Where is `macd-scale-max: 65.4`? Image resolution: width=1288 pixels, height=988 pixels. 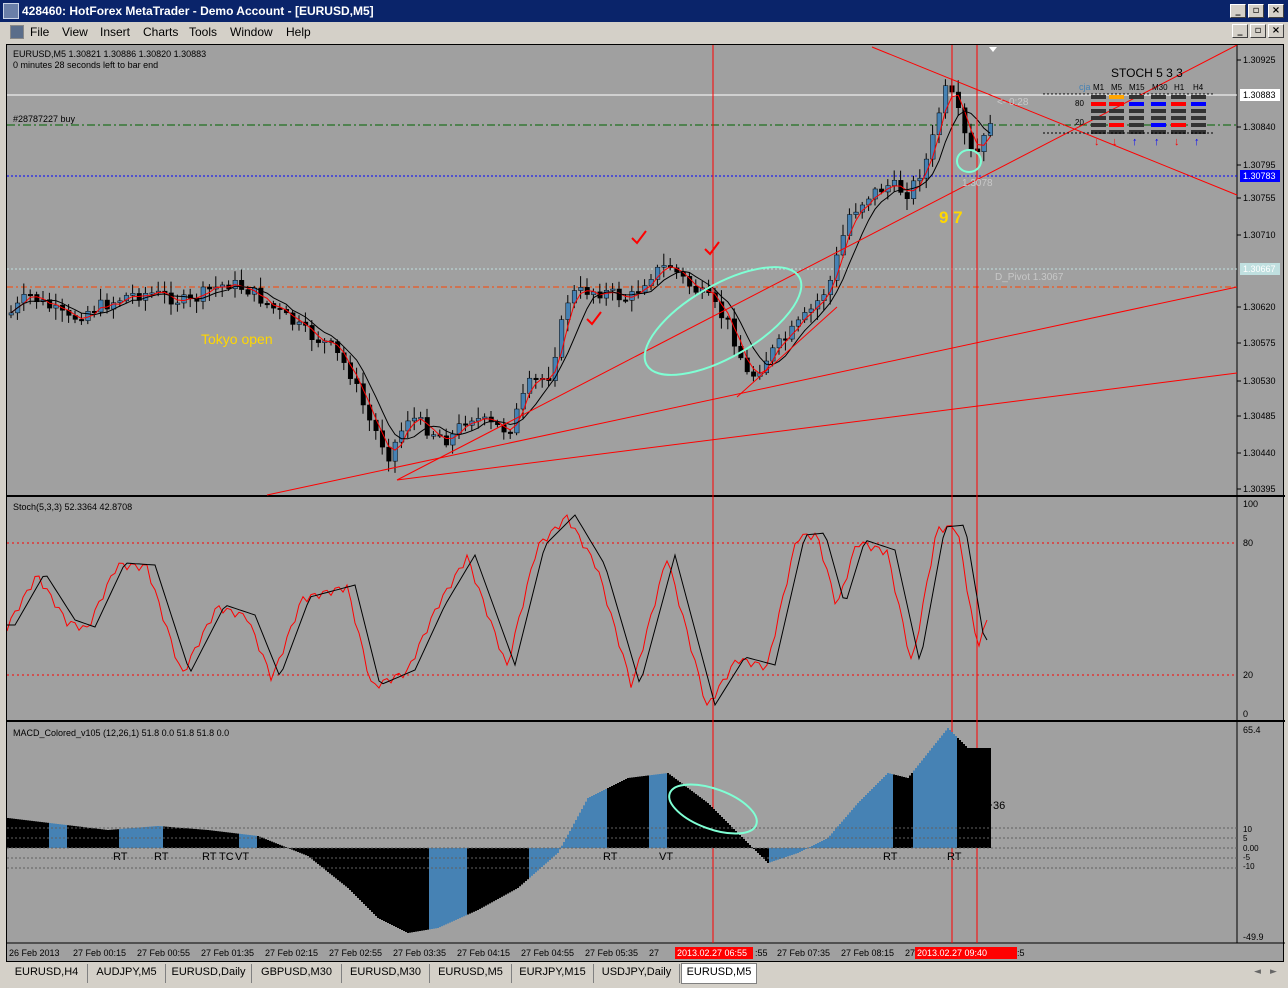 macd-scale-max: 65.4 is located at coordinates (1252, 730).